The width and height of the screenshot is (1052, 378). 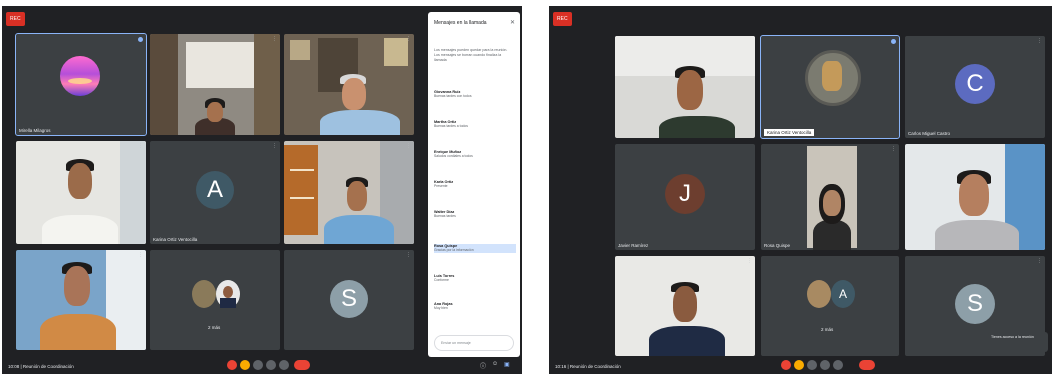 I want to click on avatar-initial: C, so click(x=975, y=84).